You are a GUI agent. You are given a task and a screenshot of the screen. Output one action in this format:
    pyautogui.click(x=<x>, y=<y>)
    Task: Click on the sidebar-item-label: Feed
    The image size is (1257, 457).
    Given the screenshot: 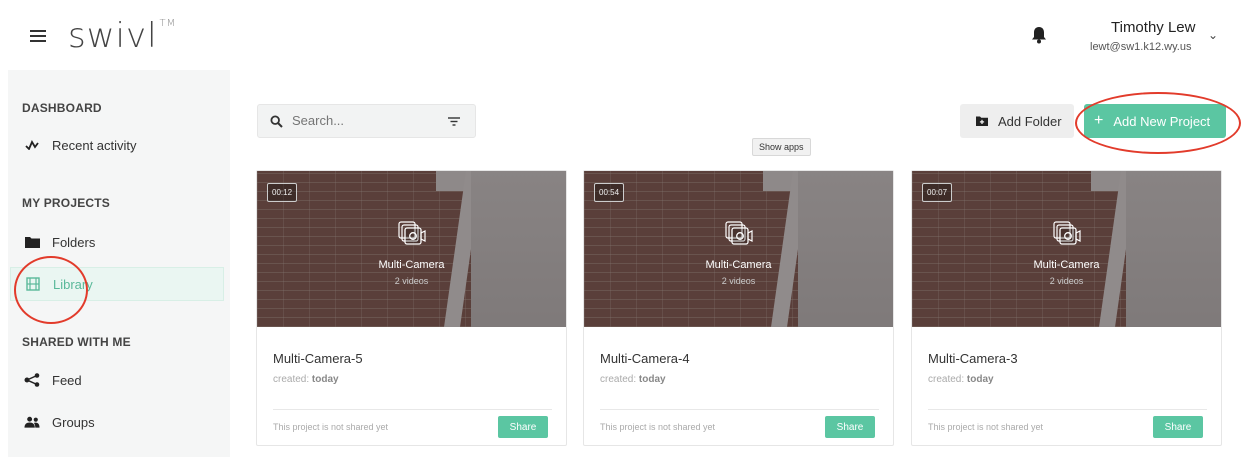 What is the action you would take?
    pyautogui.click(x=67, y=380)
    